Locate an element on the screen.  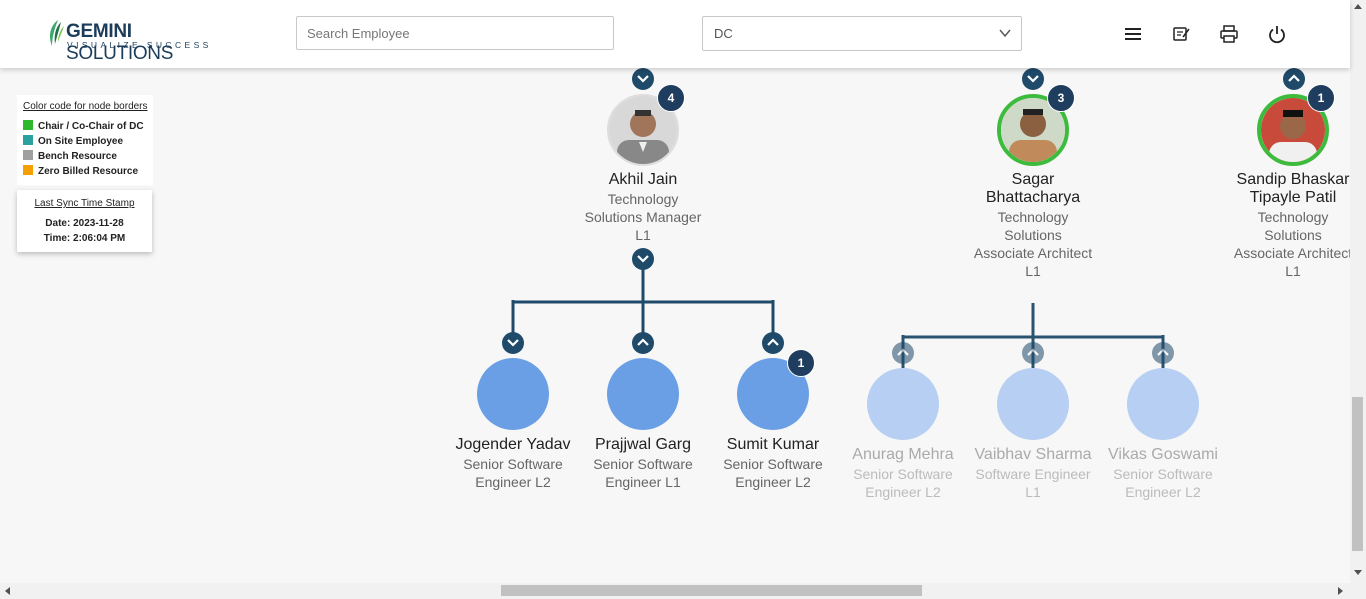
vertical-scrollbar is located at coordinates (1358, 291).